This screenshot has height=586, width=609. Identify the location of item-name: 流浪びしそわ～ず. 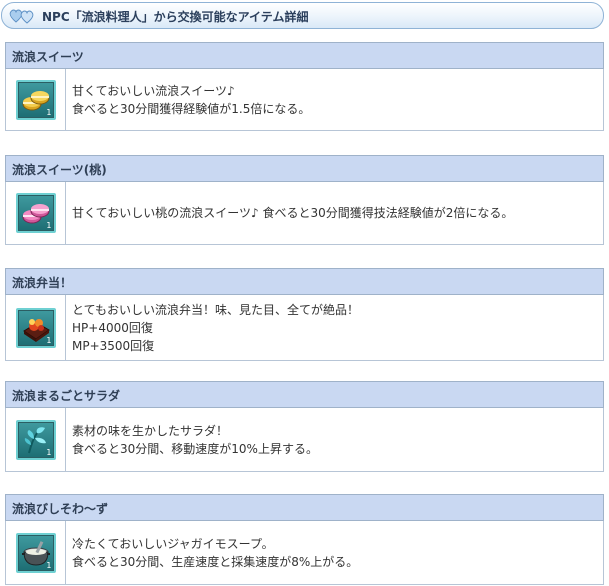
(304, 507).